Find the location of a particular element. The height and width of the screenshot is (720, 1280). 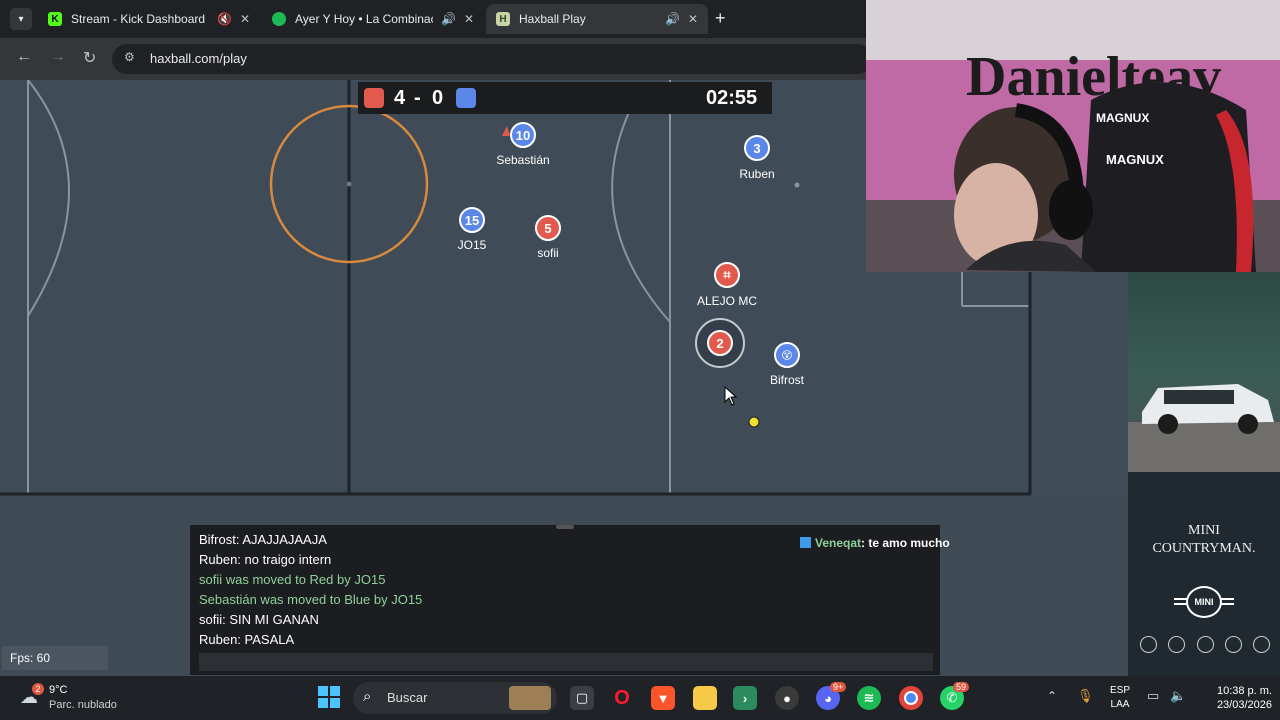

forward-arrow-icon: → is located at coordinates (58, 57).